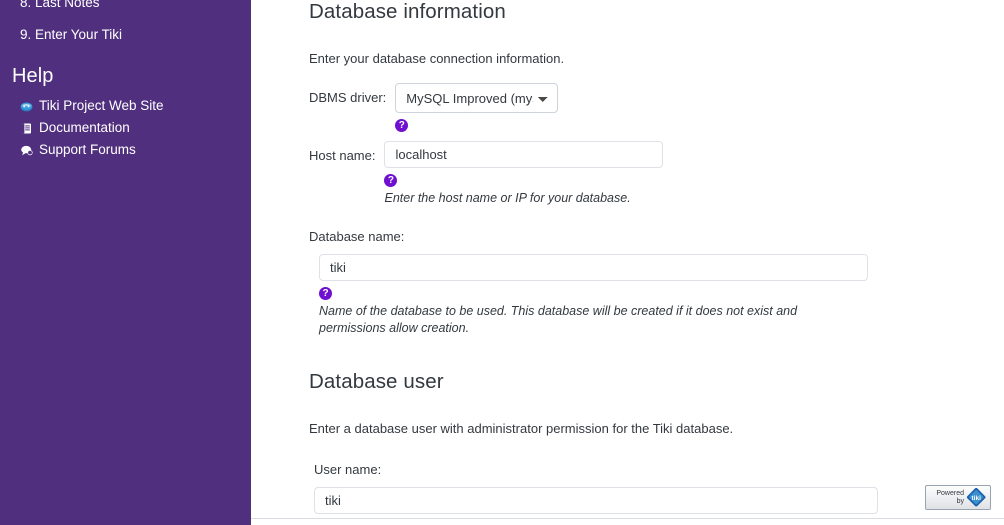  I want to click on footer-divider, so click(627, 518).